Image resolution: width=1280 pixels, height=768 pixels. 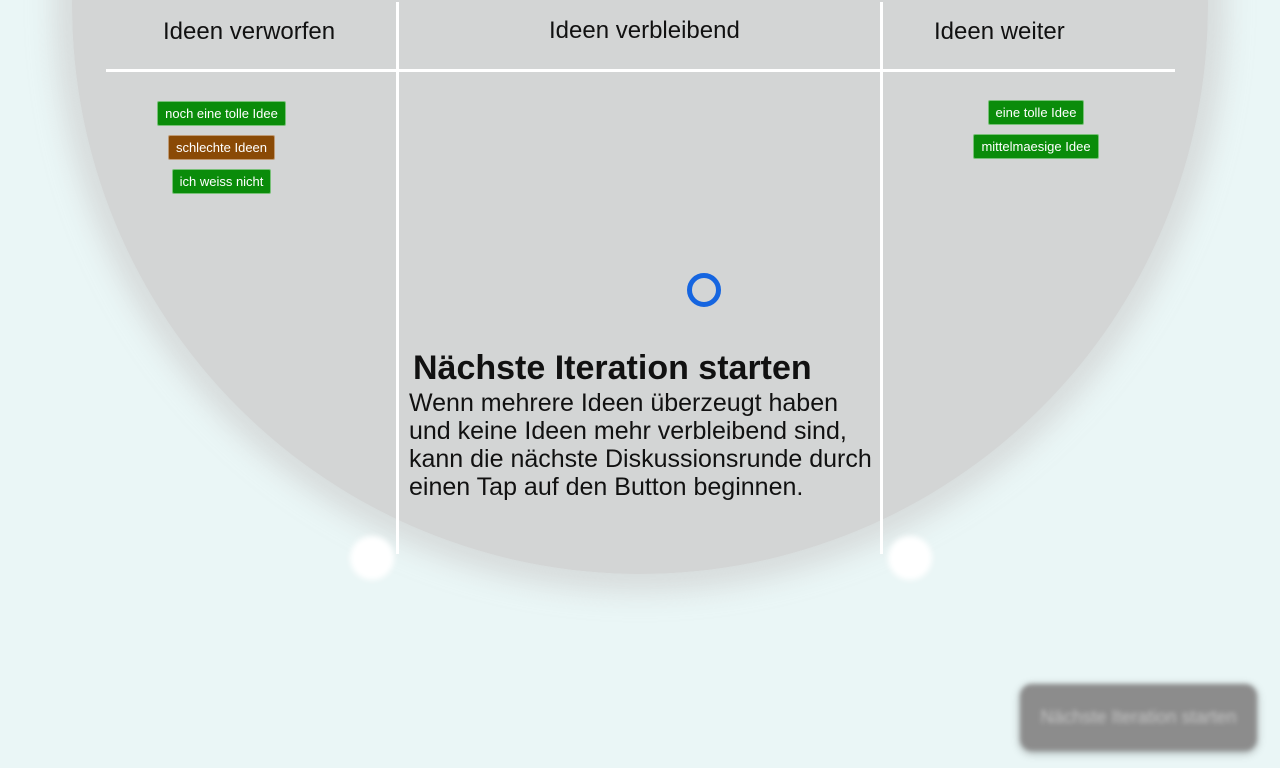 What do you see at coordinates (249, 31) in the screenshot?
I see `column-header-discarded: Ideen verworfen` at bounding box center [249, 31].